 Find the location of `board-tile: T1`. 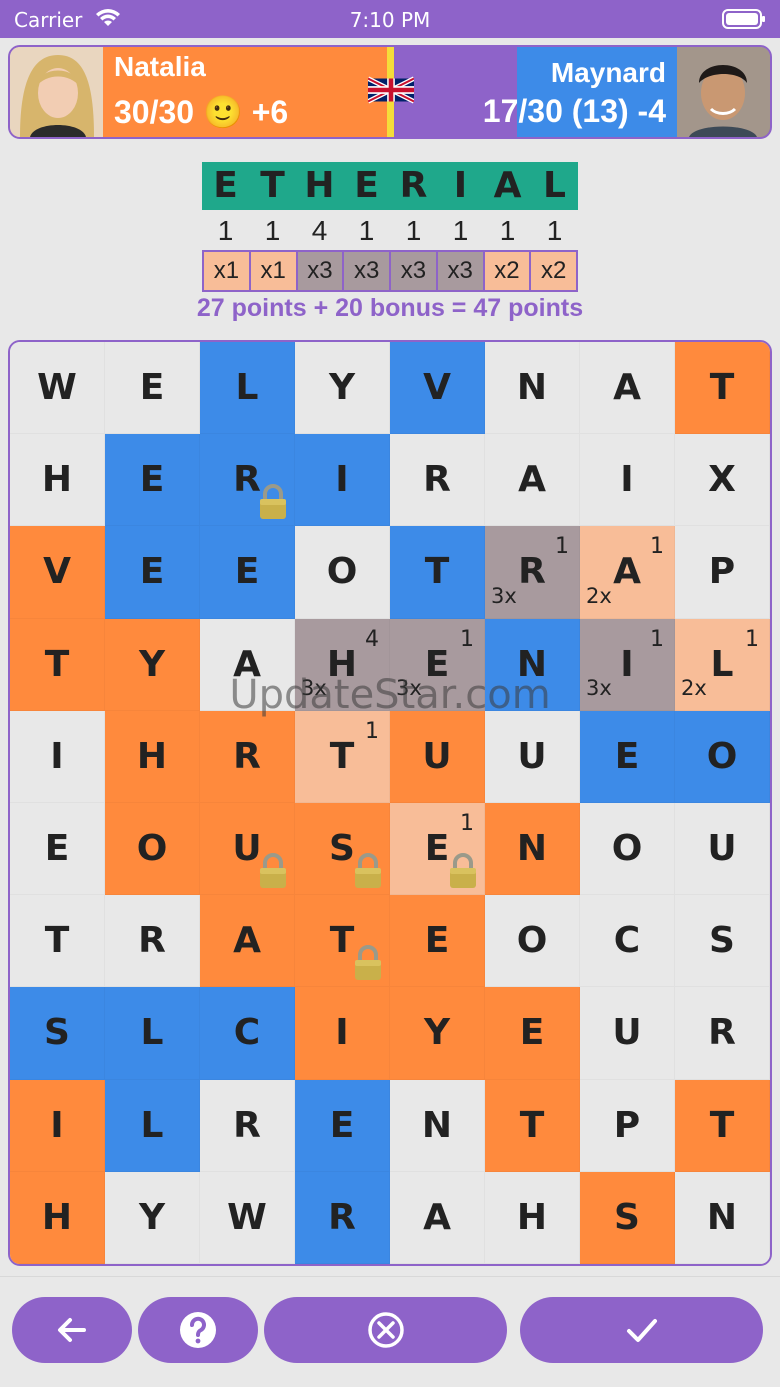

board-tile: T1 is located at coordinates (342, 756).